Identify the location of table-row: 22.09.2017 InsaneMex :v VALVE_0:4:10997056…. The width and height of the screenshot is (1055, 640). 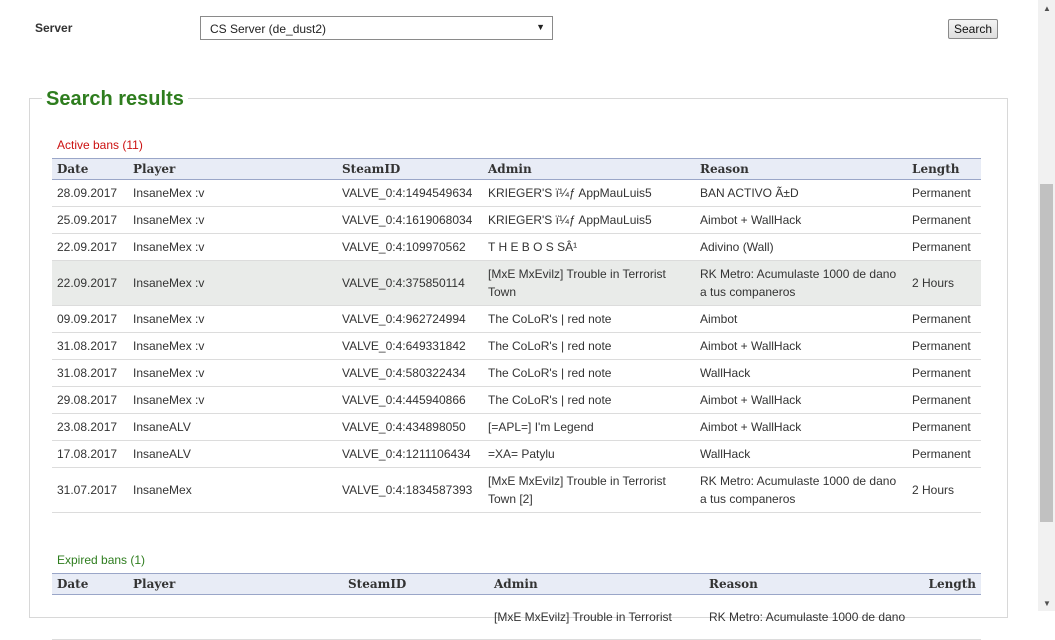
(516, 247).